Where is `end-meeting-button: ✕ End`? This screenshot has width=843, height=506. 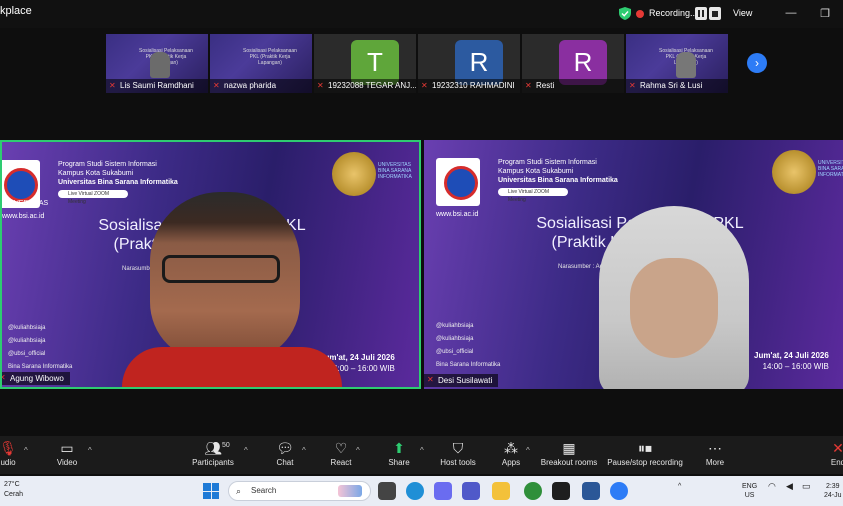
end-meeting-button: ✕ End is located at coordinates (835, 455).